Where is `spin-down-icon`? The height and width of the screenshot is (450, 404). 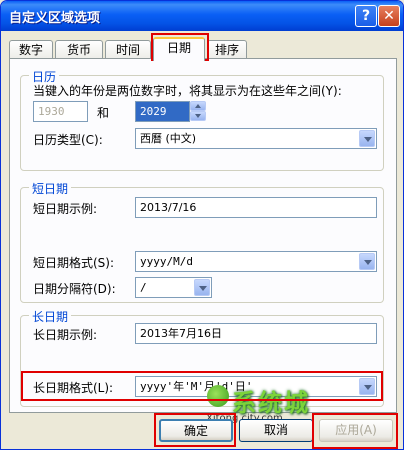
spin-down-icon is located at coordinates (198, 116).